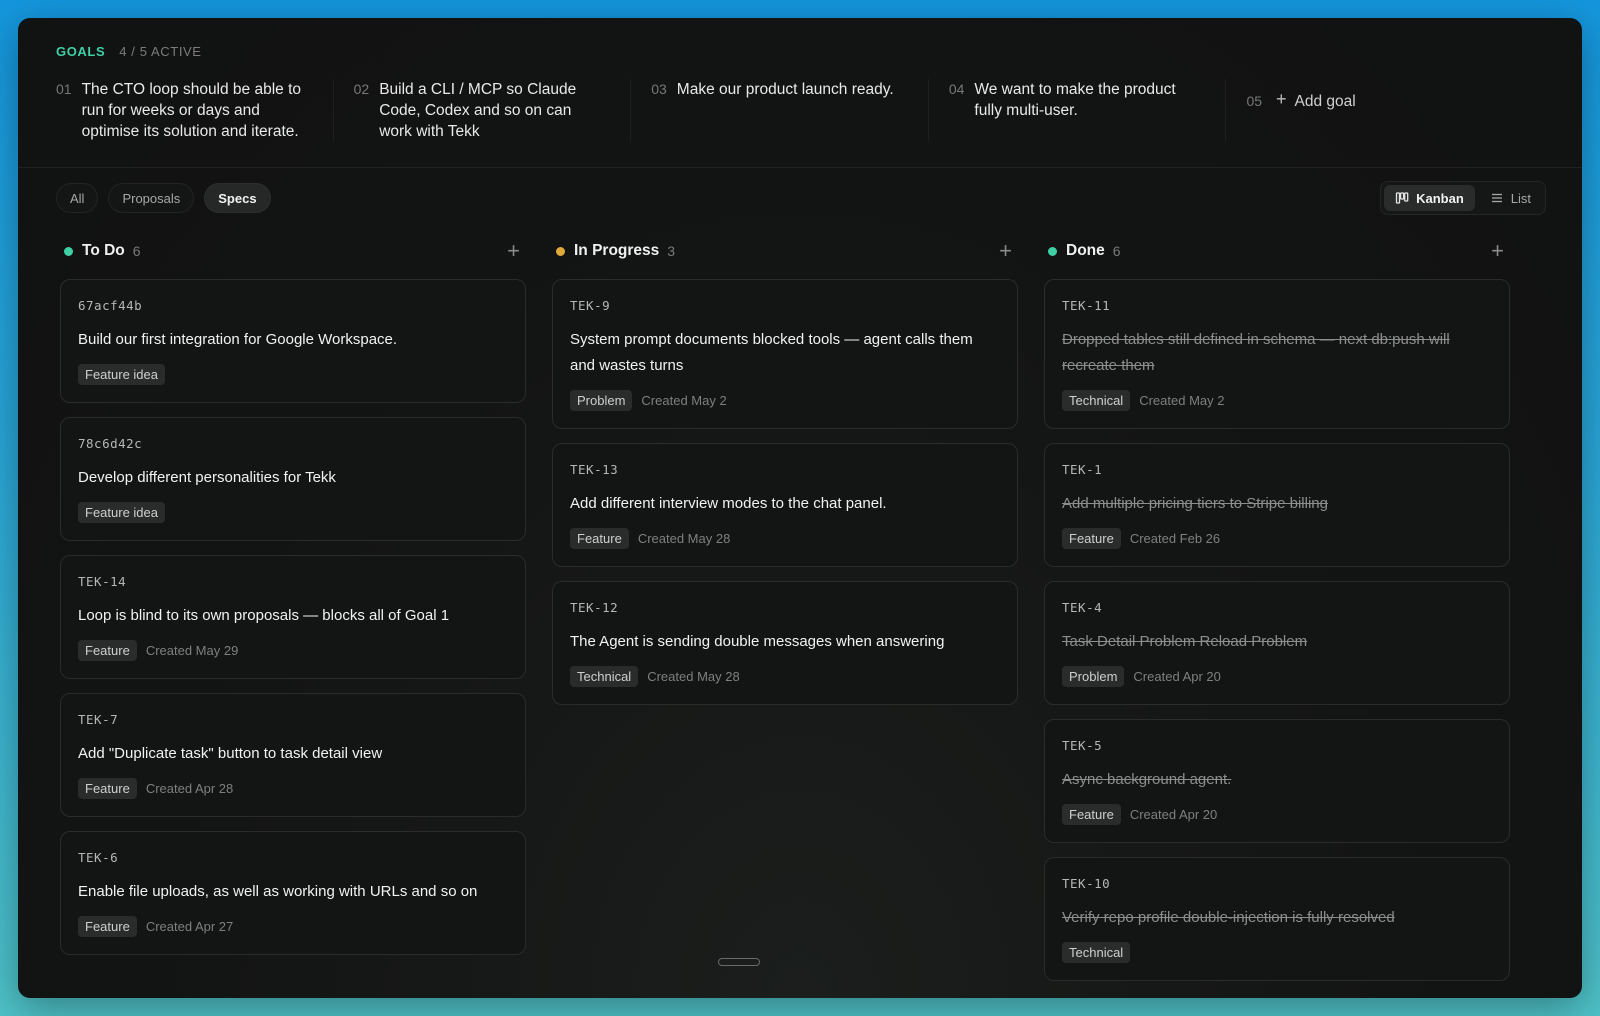 The width and height of the screenshot is (1600, 1016). Describe the element at coordinates (1277, 952) in the screenshot. I see `card-meta: Technical` at that location.